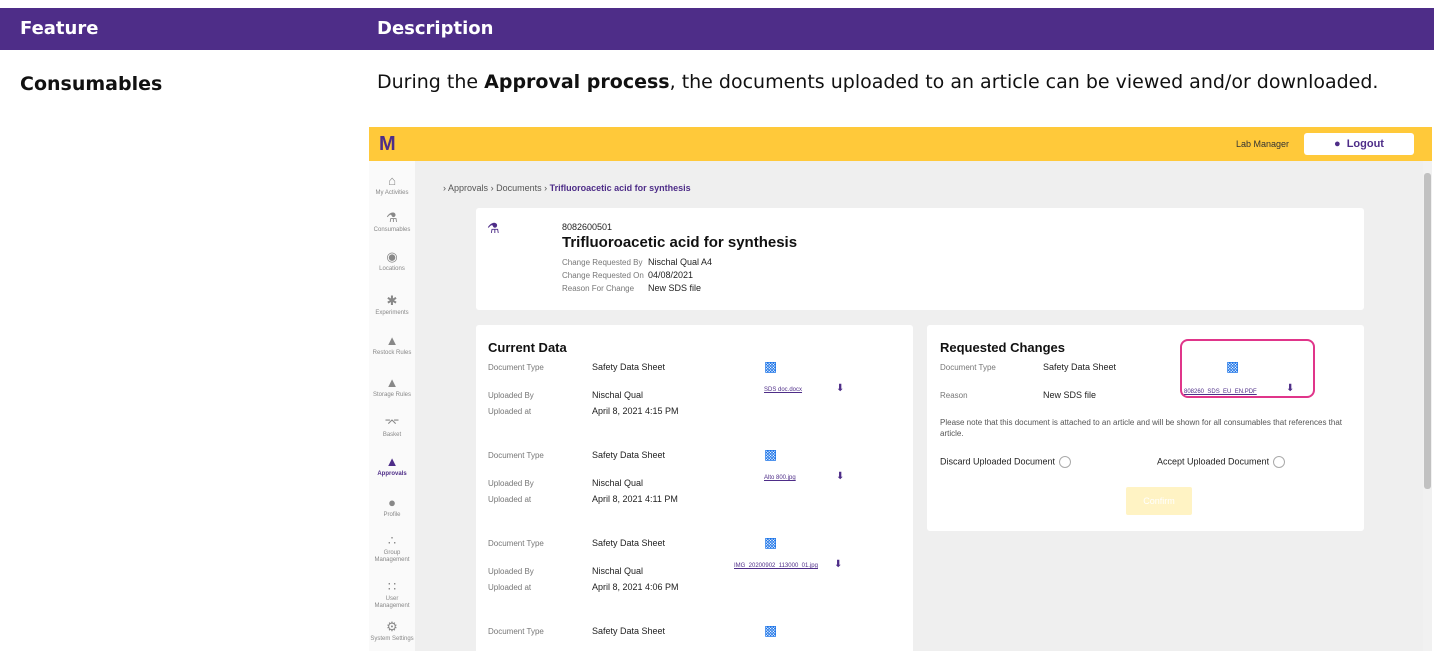 The image size is (1434, 651). Describe the element at coordinates (387, 144) in the screenshot. I see `app-logo: M` at that location.